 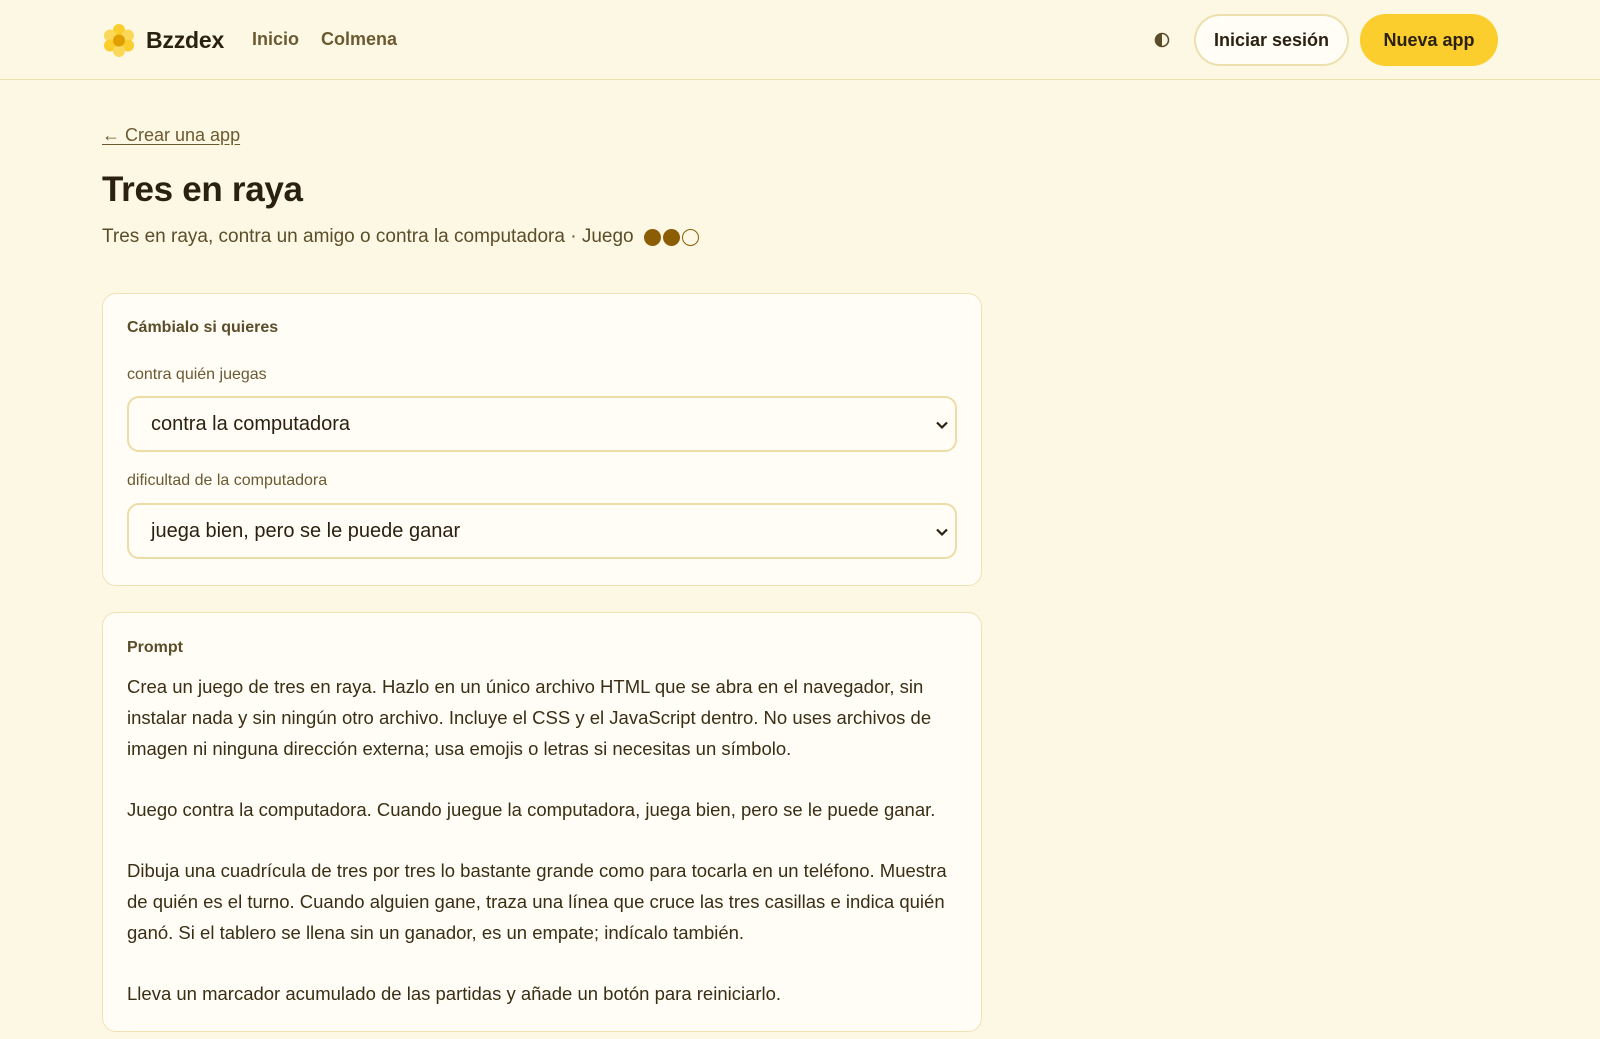 I want to click on difficulty-select-value: juega bien, pero se le puede ganar, so click(x=306, y=530).